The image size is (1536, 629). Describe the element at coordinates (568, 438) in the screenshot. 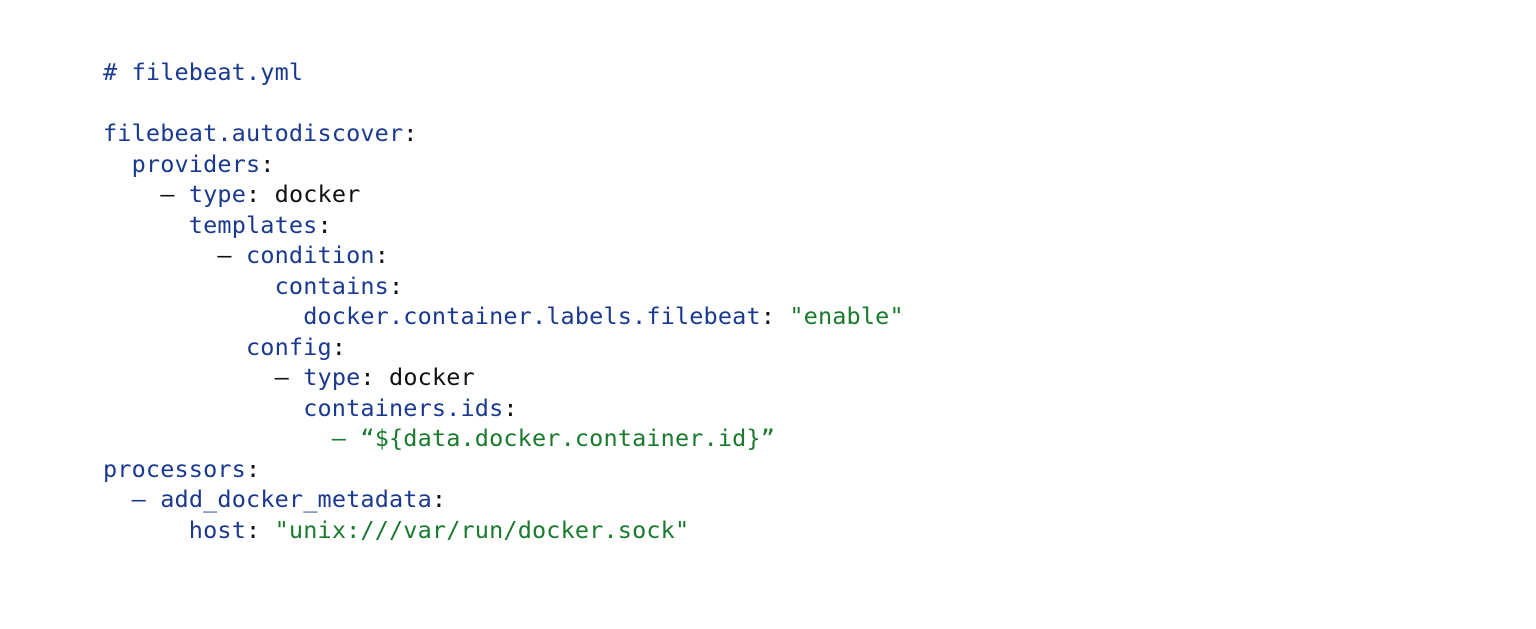

I see `code-token-string: “${data.docker.container.id}”` at that location.